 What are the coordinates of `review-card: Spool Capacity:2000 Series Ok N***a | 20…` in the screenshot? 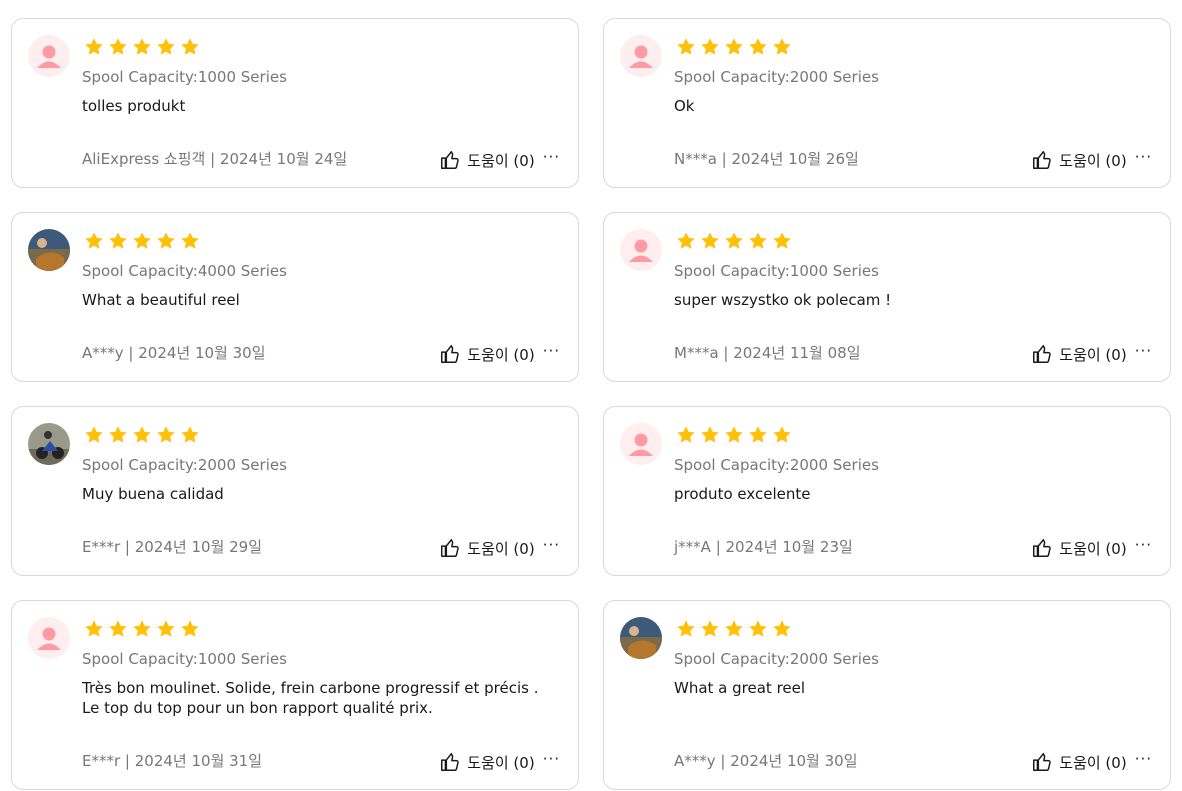 It's located at (887, 103).